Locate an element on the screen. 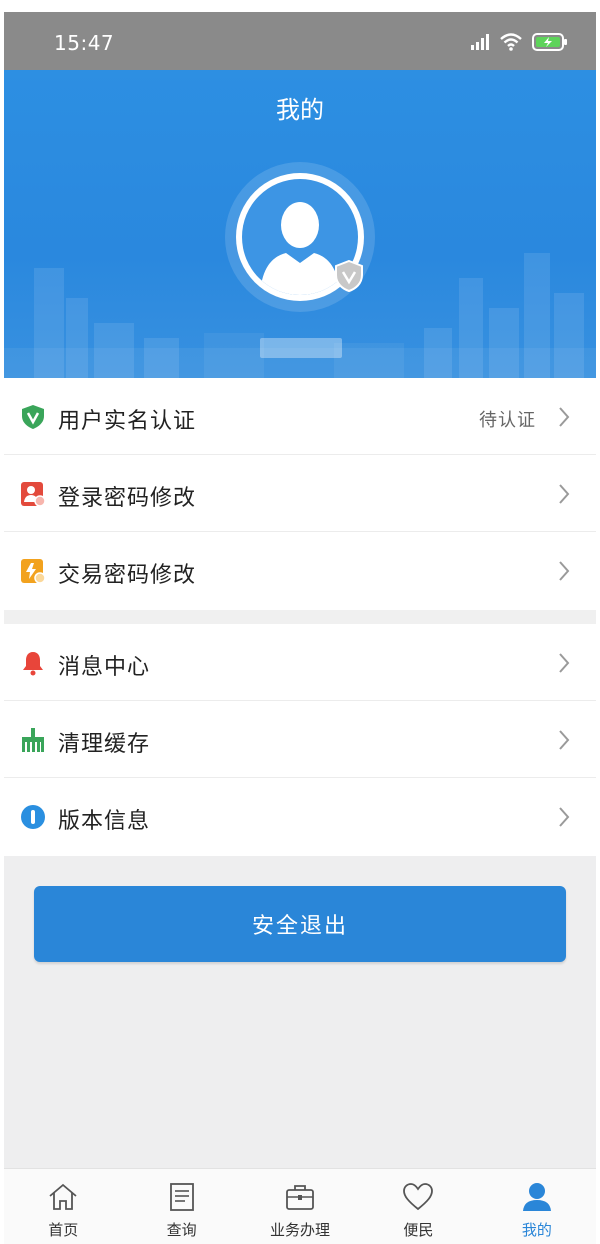  tab-label: 业务办理 is located at coordinates (300, 1230).